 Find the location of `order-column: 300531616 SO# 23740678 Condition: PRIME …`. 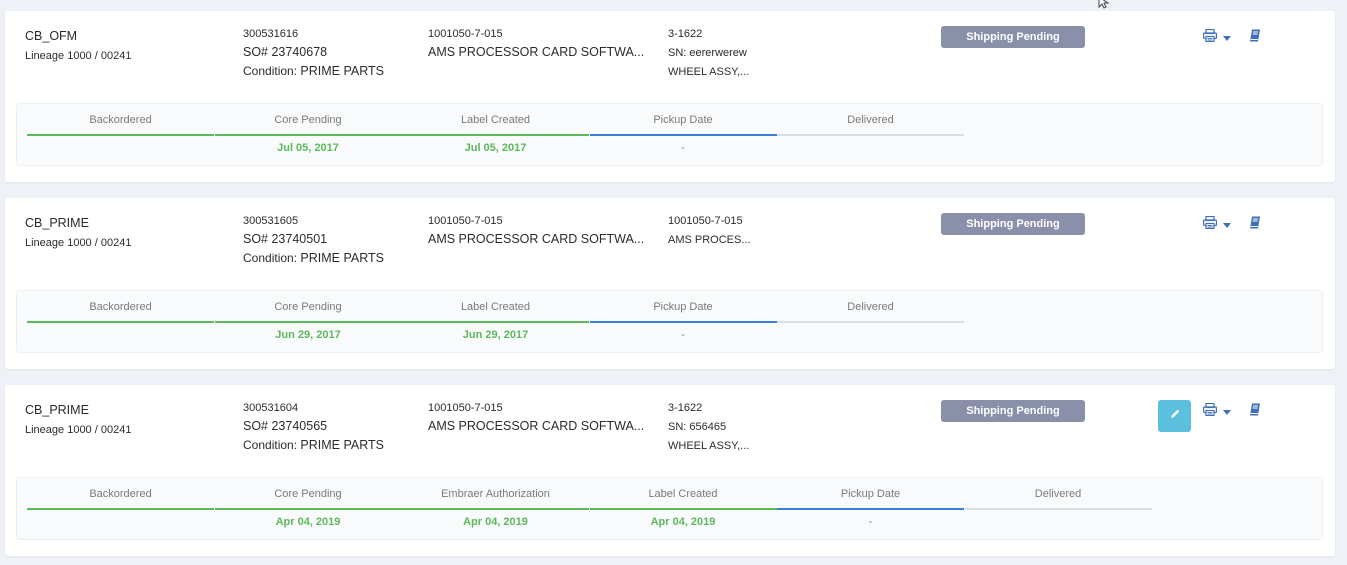

order-column: 300531616 SO# 23740678 Condition: PRIME … is located at coordinates (313, 53).